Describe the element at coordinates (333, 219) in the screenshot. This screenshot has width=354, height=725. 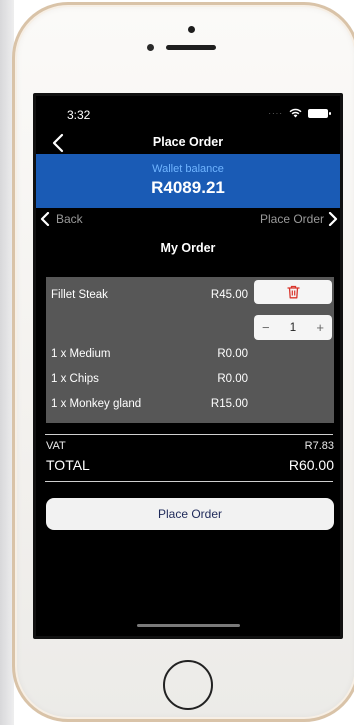
I see `chevron-right-icon` at that location.